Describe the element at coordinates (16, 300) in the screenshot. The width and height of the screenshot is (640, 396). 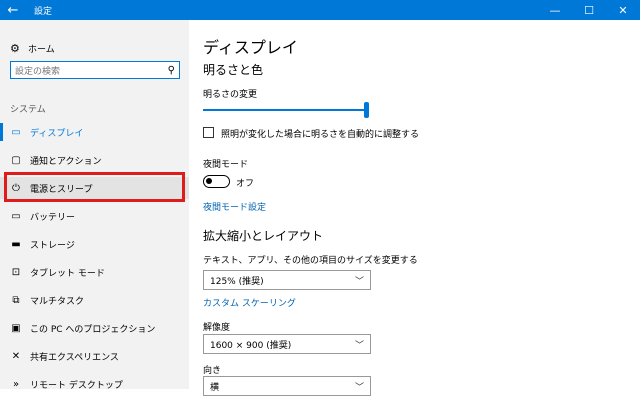
I see `multitask-icon: ⧉` at that location.